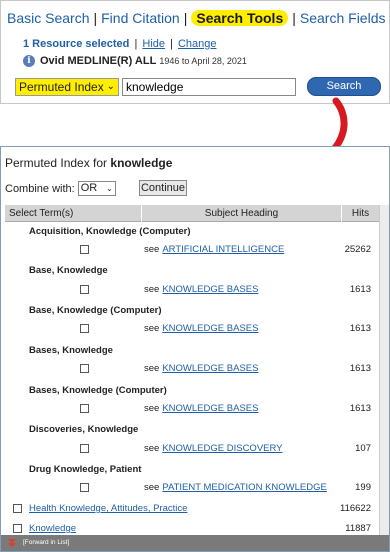  What do you see at coordinates (241, 213) in the screenshot?
I see `header-subject-heading: Subject Heading` at bounding box center [241, 213].